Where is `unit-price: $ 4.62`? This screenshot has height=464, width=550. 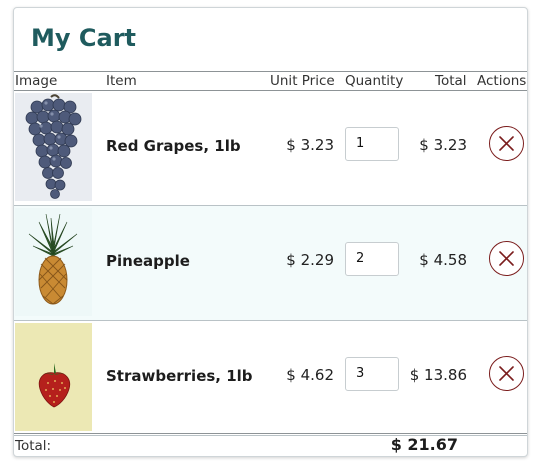 unit-price: $ 4.62 is located at coordinates (310, 375).